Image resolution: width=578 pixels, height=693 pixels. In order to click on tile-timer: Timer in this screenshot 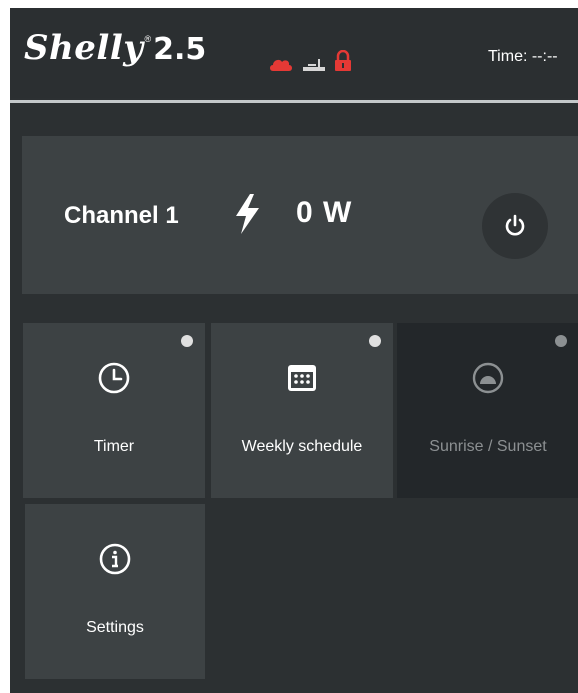, I will do `click(114, 410)`.